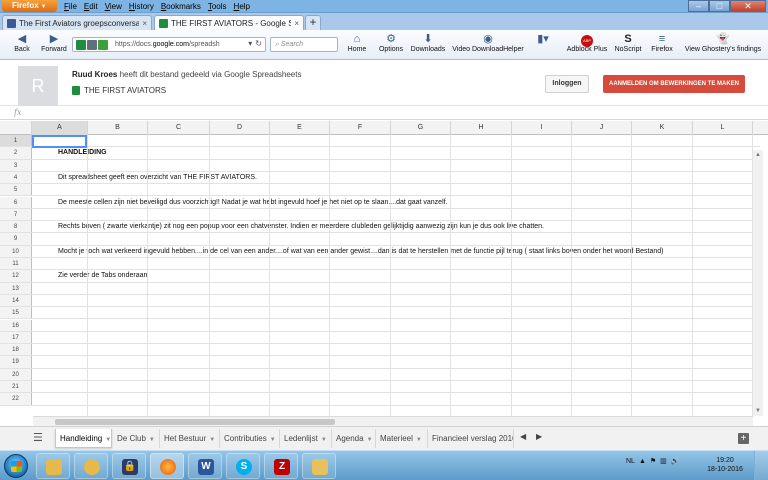  Describe the element at coordinates (136, 438) in the screenshot. I see `sheet-tab-de-club: De Club ▼` at that location.